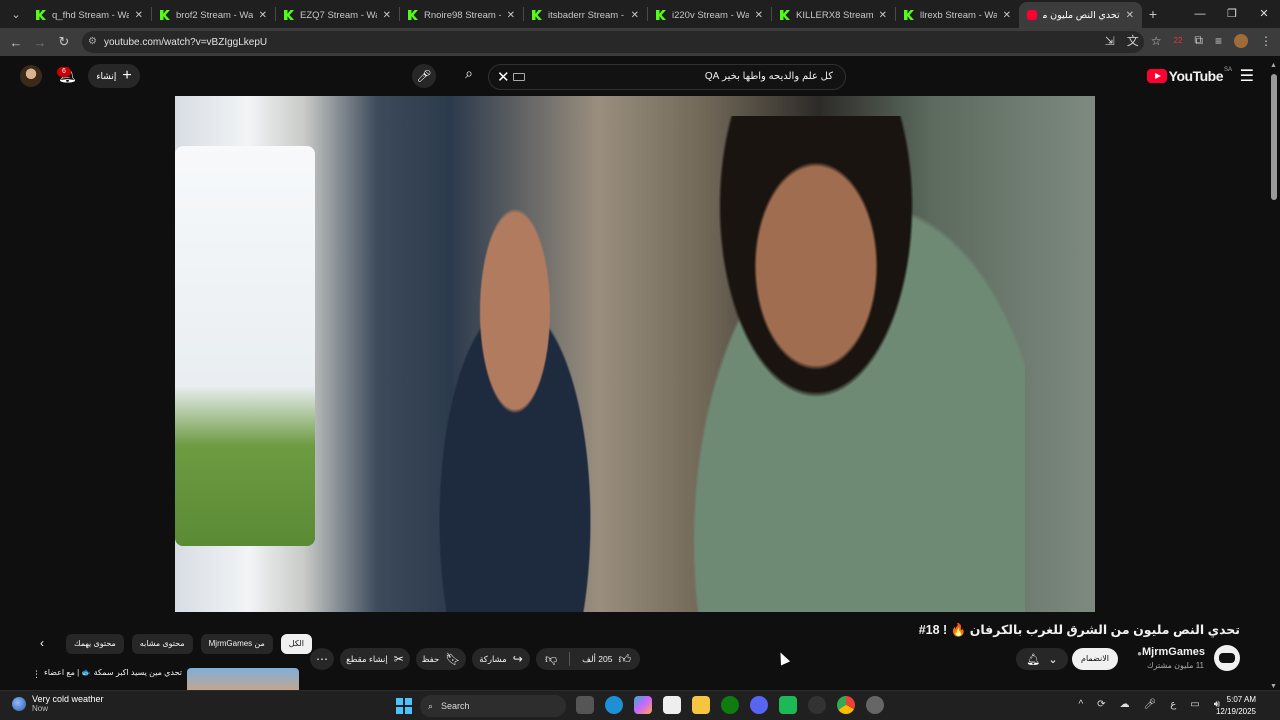 The height and width of the screenshot is (720, 1280). I want to click on browser-tab: KILLERX8 Stream - Watch✕, so click(833, 15).